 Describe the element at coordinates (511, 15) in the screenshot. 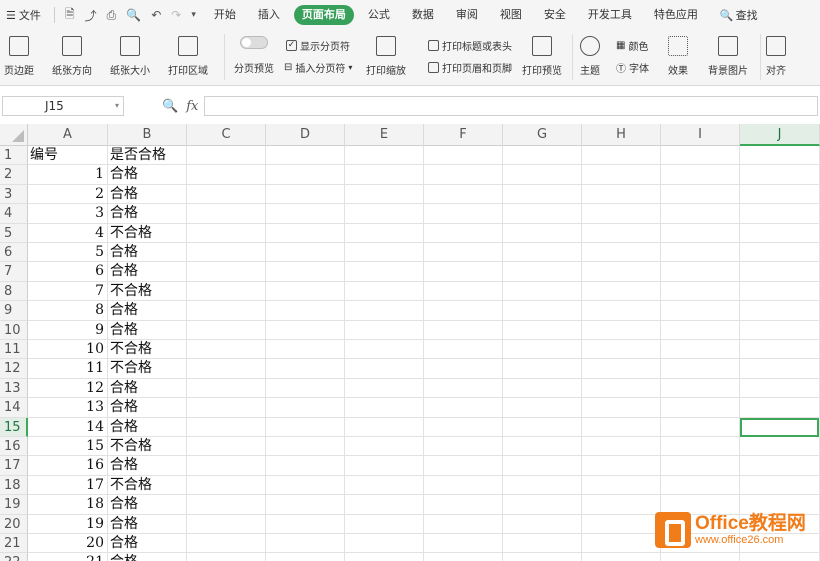

I see `menu-tab-6: 视图` at that location.